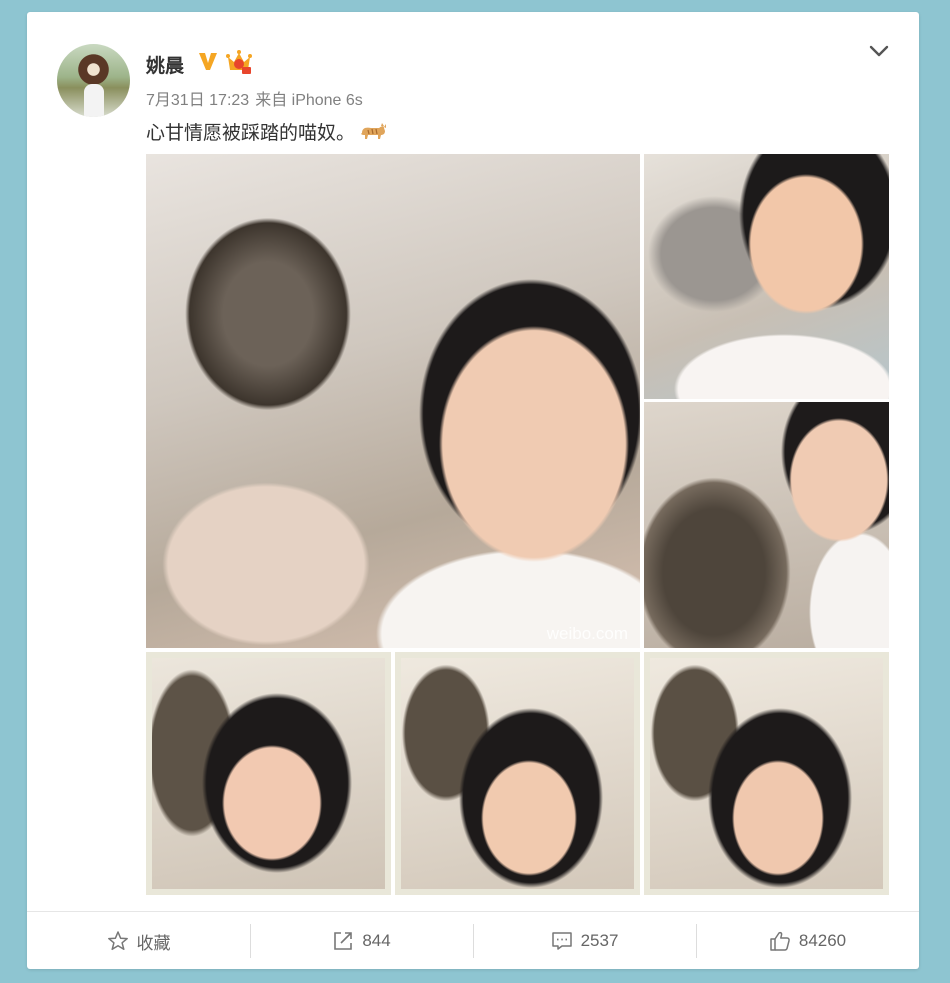  I want to click on cat-emoji-icon, so click(374, 131).